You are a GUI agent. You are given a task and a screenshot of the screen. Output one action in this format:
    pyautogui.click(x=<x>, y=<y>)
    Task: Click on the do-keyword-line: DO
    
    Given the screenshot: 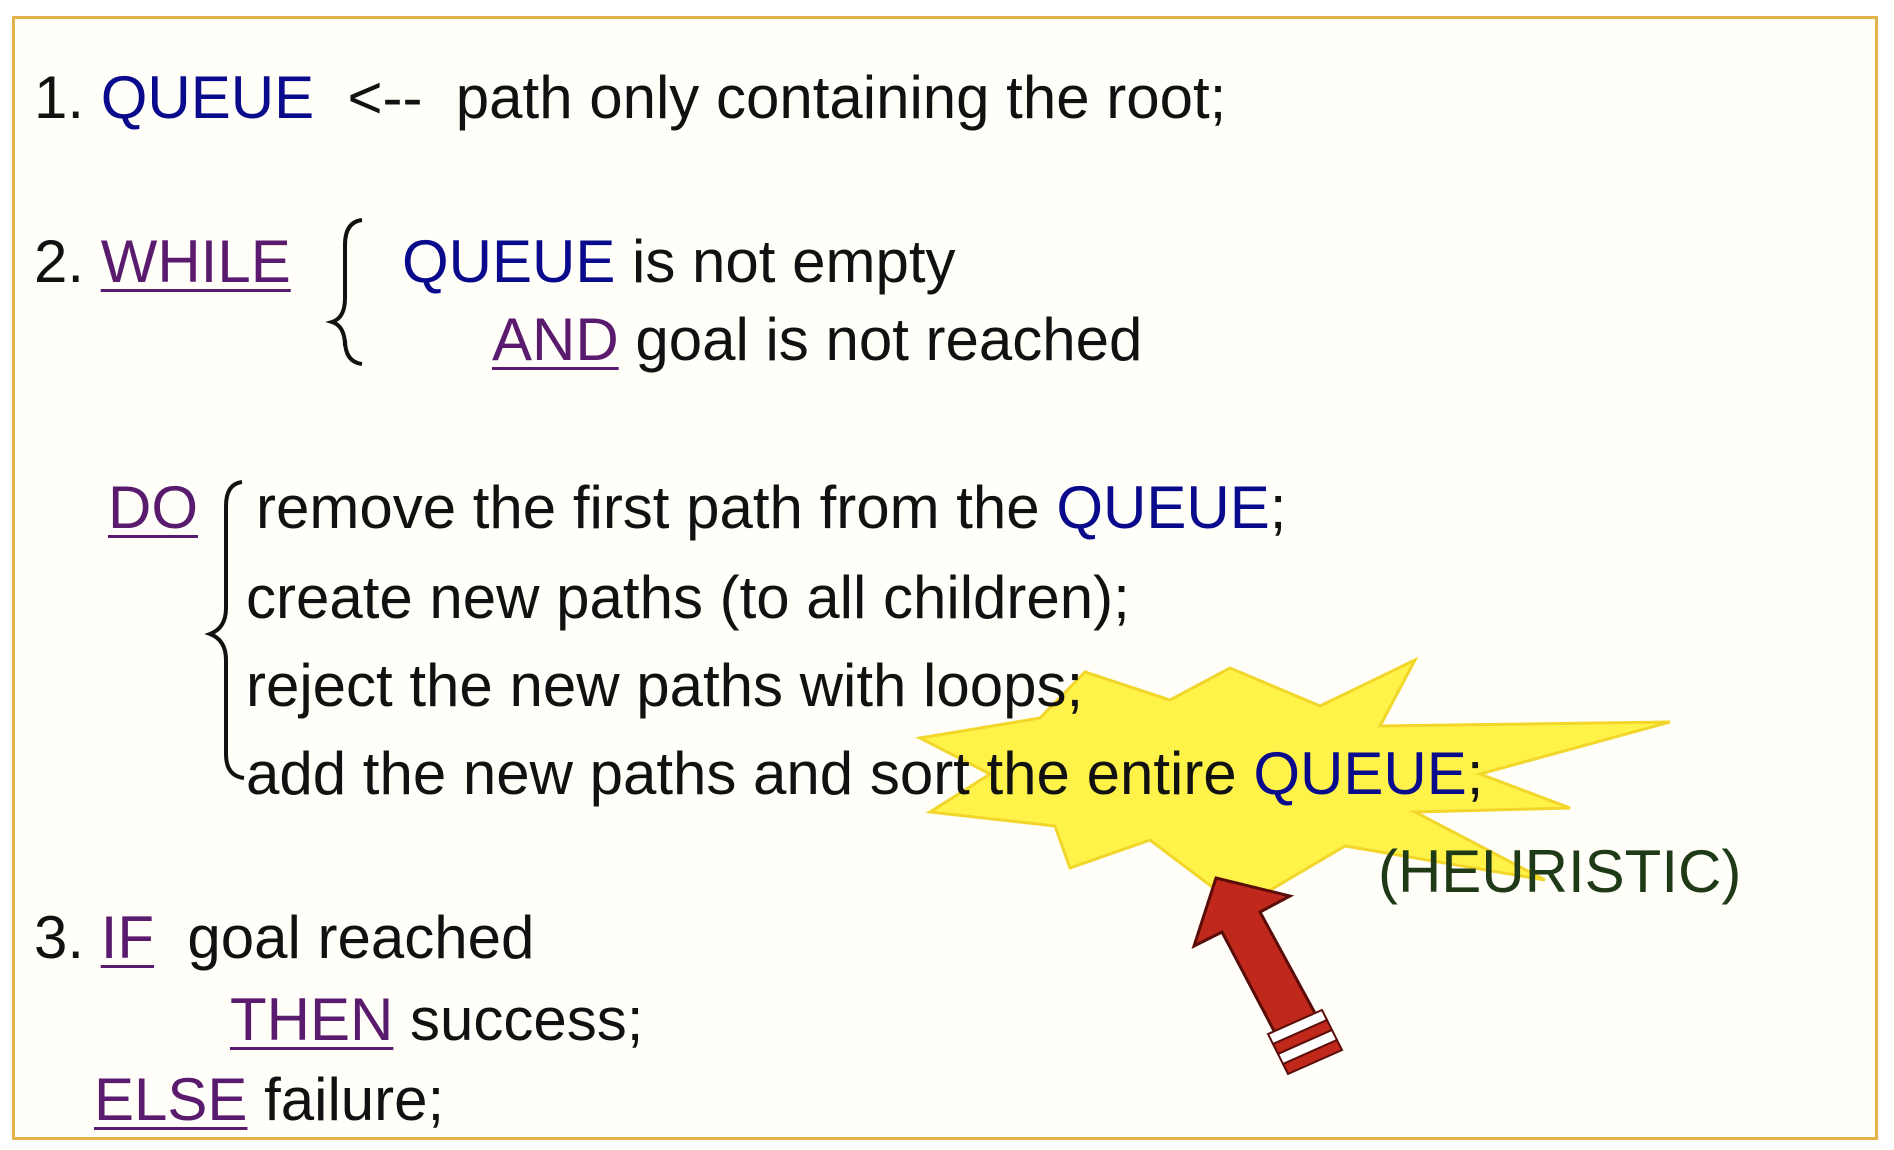 What is the action you would take?
    pyautogui.click(x=153, y=508)
    